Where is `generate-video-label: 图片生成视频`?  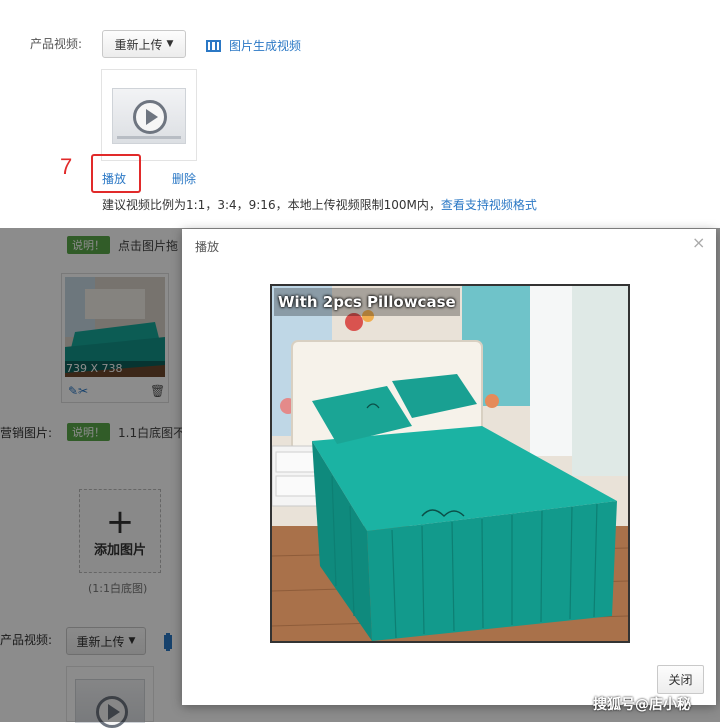
generate-video-label: 图片生成视频 is located at coordinates (265, 46).